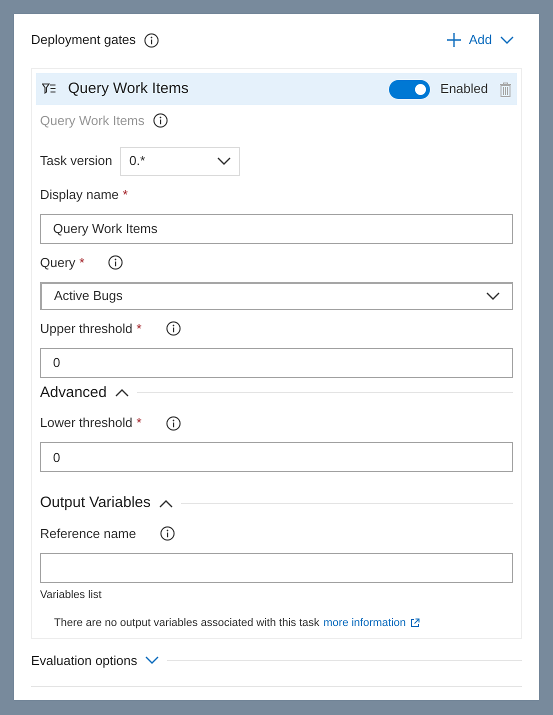 The height and width of the screenshot is (715, 553). I want to click on field-label: Display name, so click(79, 195).